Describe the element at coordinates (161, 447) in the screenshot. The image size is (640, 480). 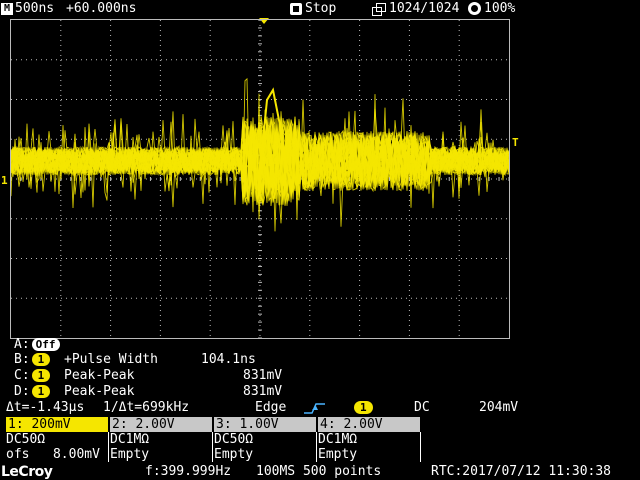
I see `channel-2-settings: DC1MΩ Empty` at that location.